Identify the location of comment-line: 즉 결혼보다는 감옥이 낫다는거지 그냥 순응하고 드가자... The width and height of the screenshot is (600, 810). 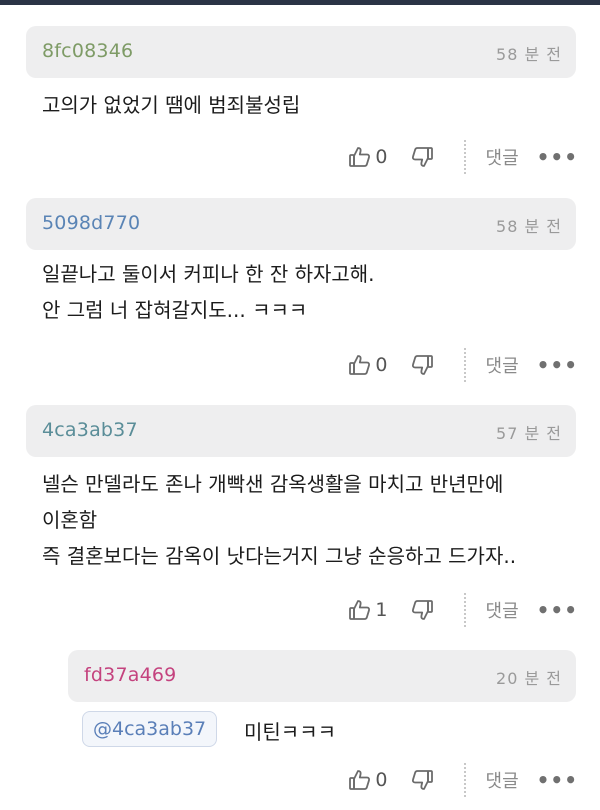
(279, 556).